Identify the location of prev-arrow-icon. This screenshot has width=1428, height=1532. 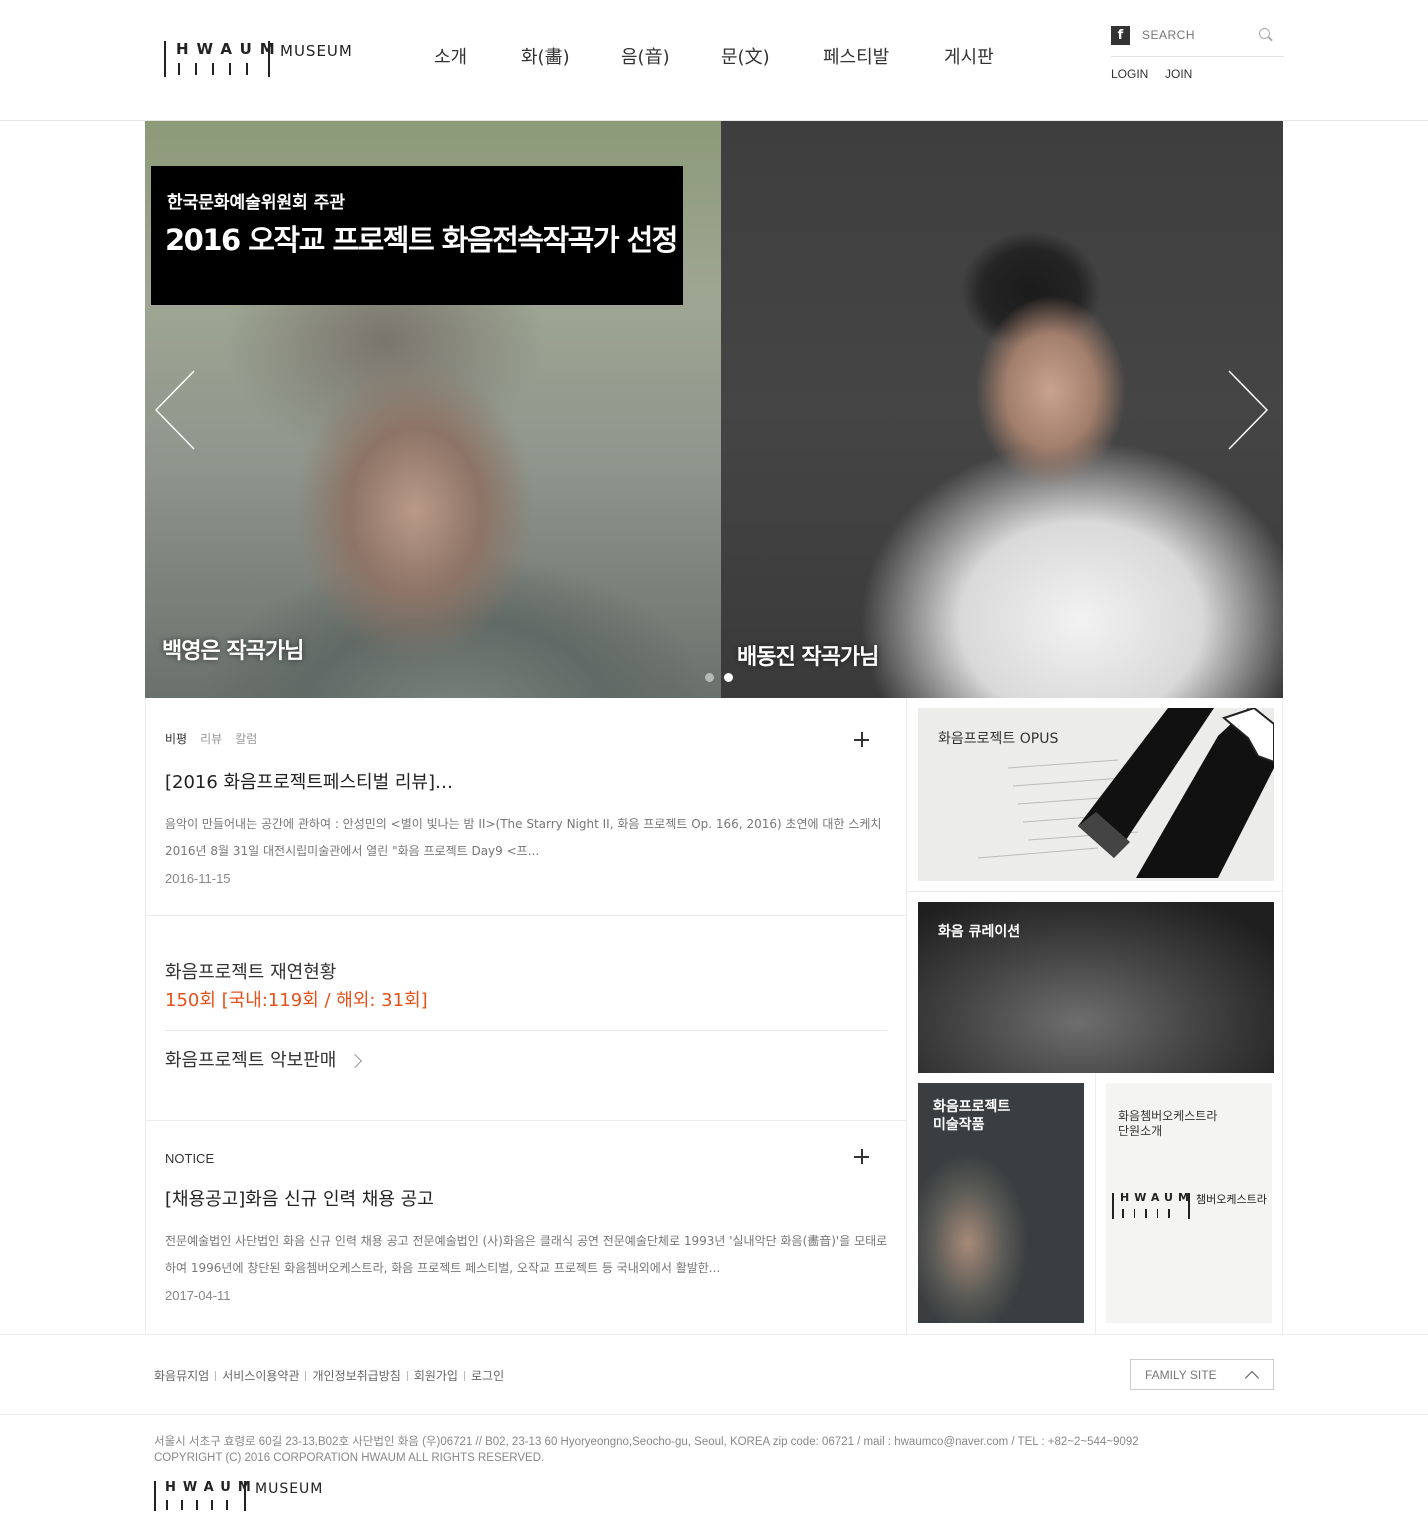
(175, 410).